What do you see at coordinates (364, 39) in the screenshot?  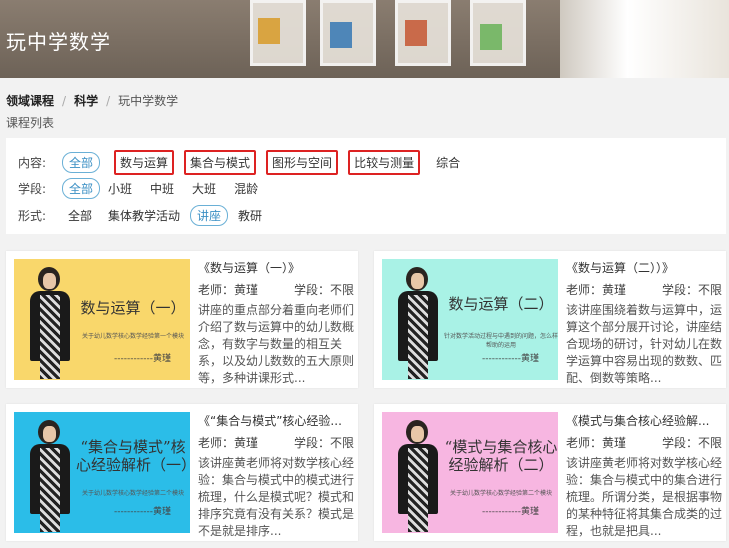 I see `page-banner: 玩中学数学` at bounding box center [364, 39].